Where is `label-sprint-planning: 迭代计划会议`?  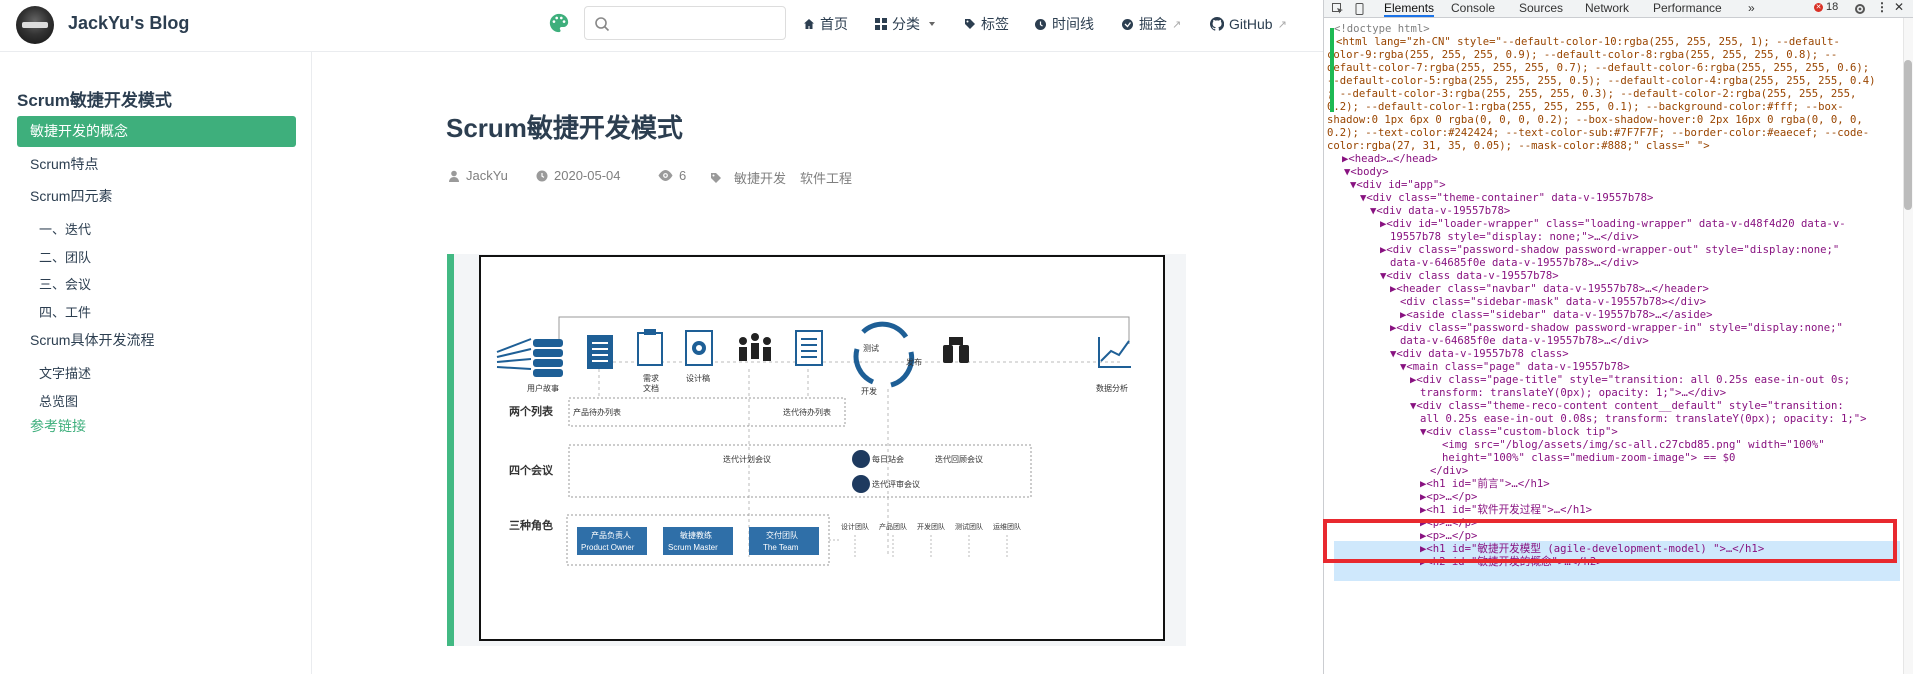 label-sprint-planning: 迭代计划会议 is located at coordinates (747, 459).